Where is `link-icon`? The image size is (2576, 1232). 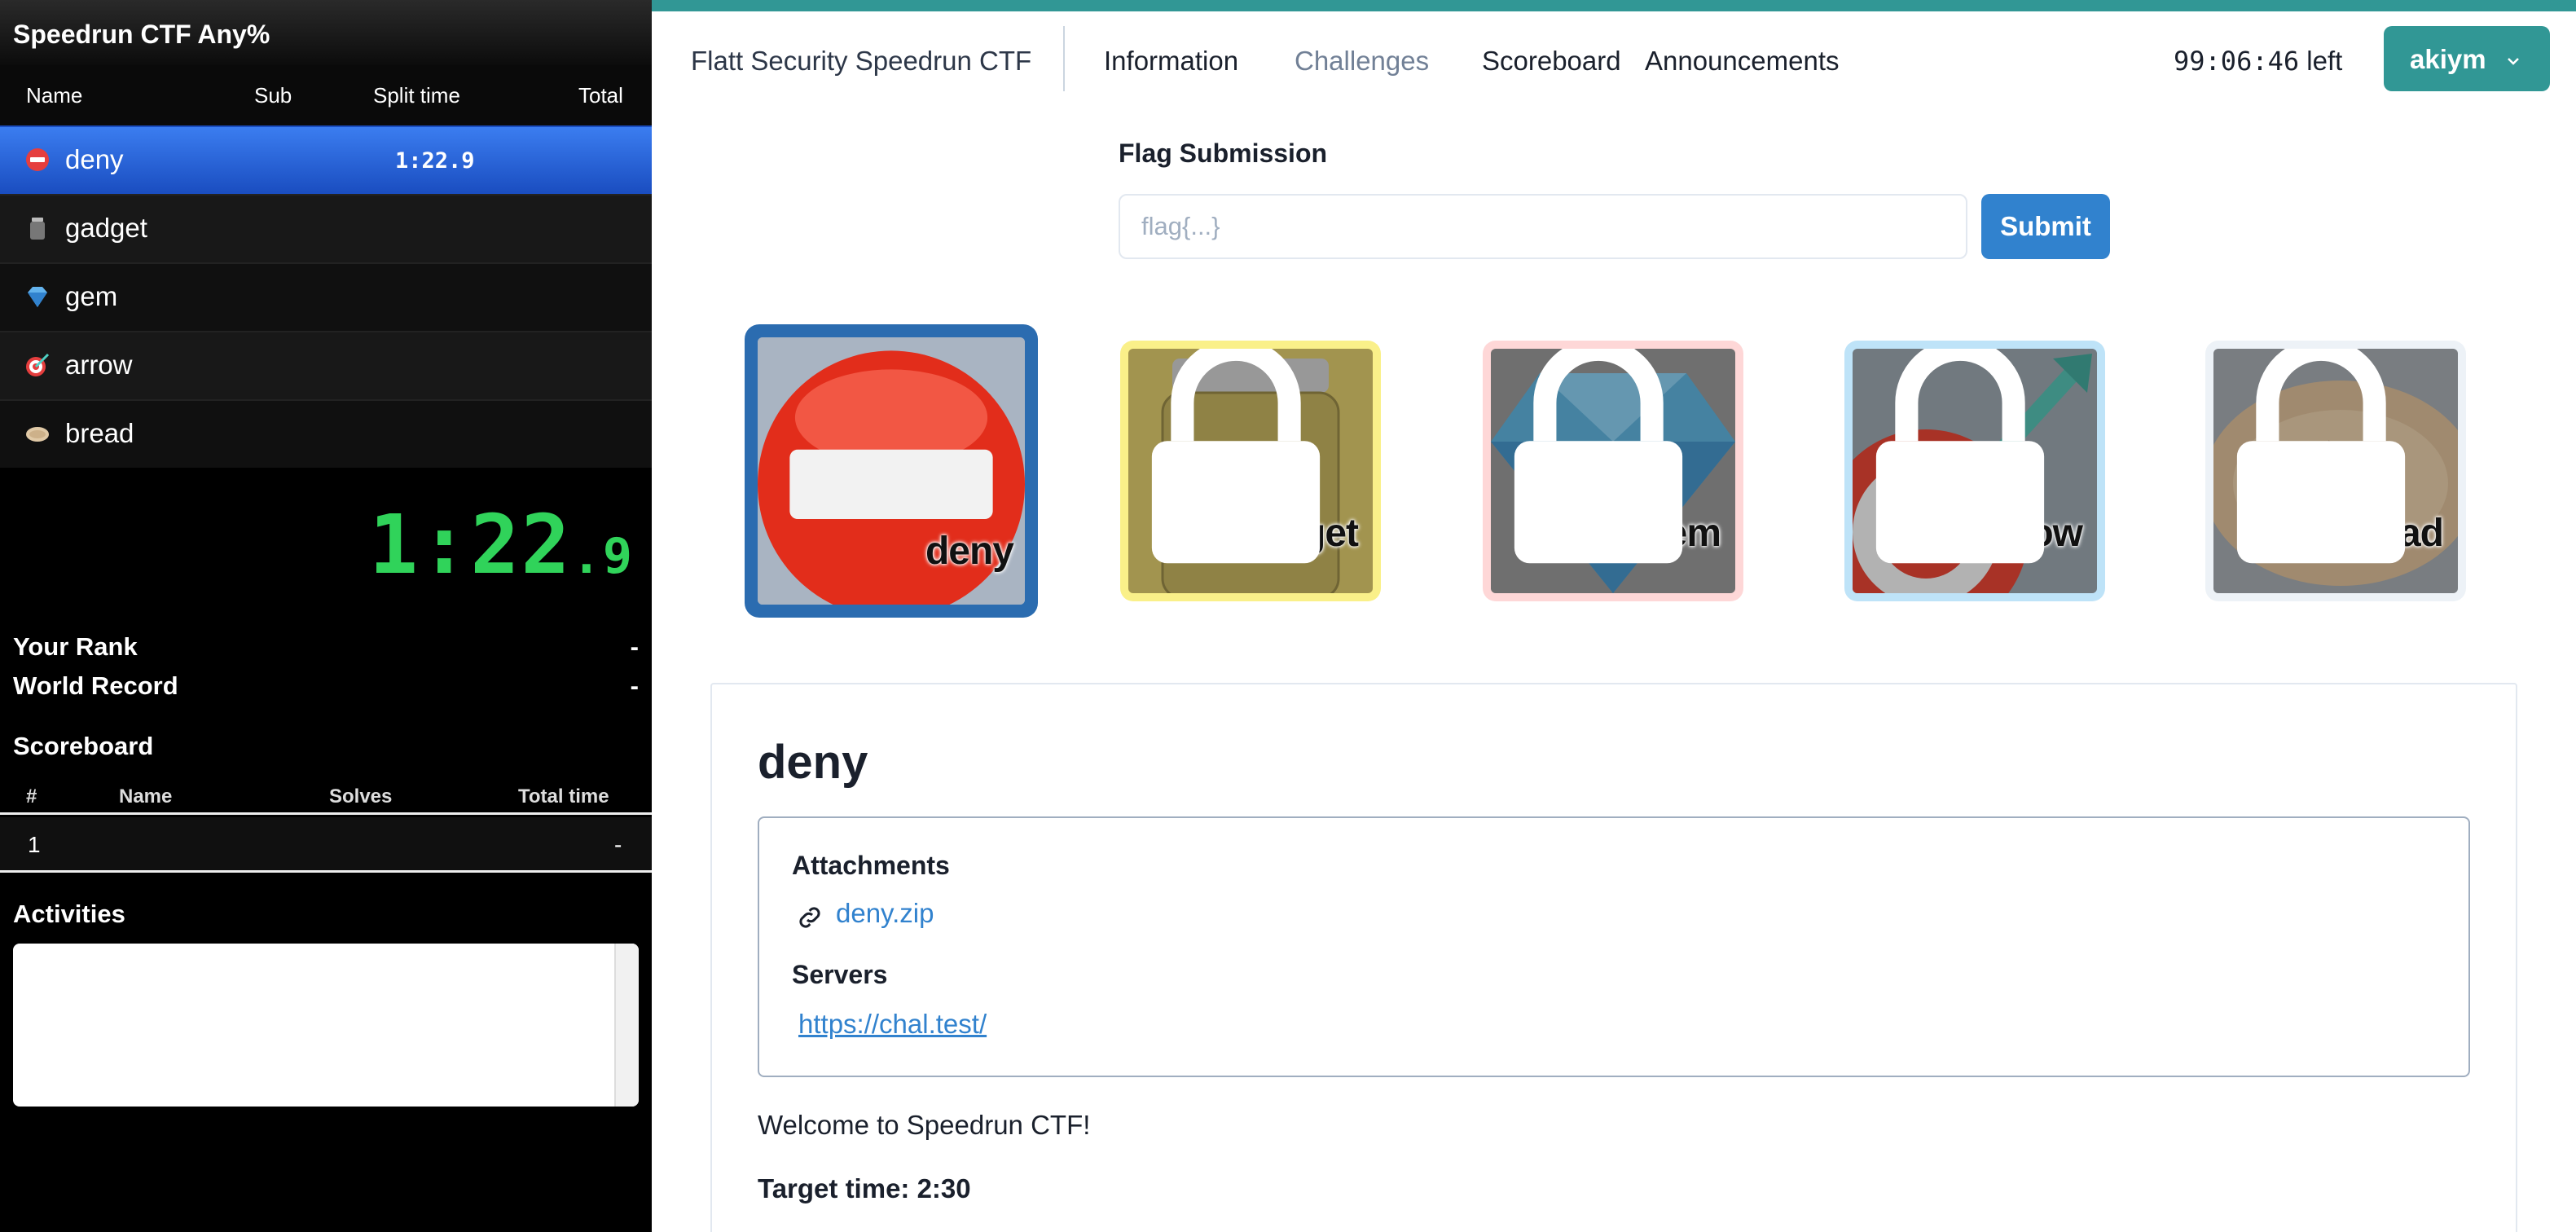
link-icon is located at coordinates (809, 917).